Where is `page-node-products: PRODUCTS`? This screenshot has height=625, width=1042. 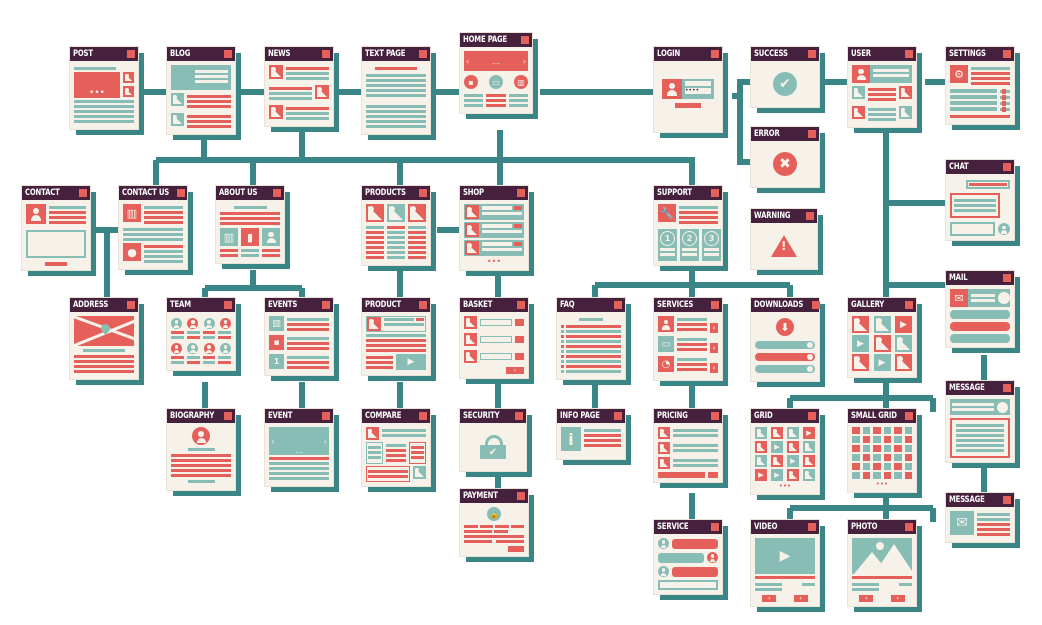 page-node-products: PRODUCTS is located at coordinates (399, 228).